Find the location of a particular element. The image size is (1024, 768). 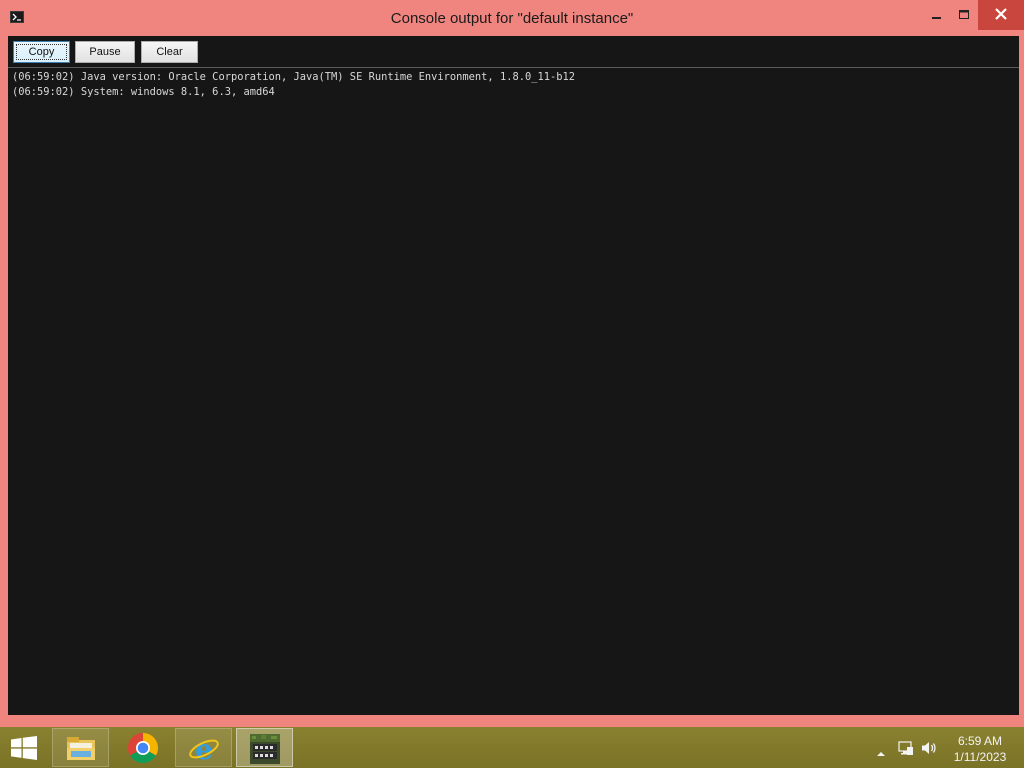

pause-button: Pause is located at coordinates (105, 52).